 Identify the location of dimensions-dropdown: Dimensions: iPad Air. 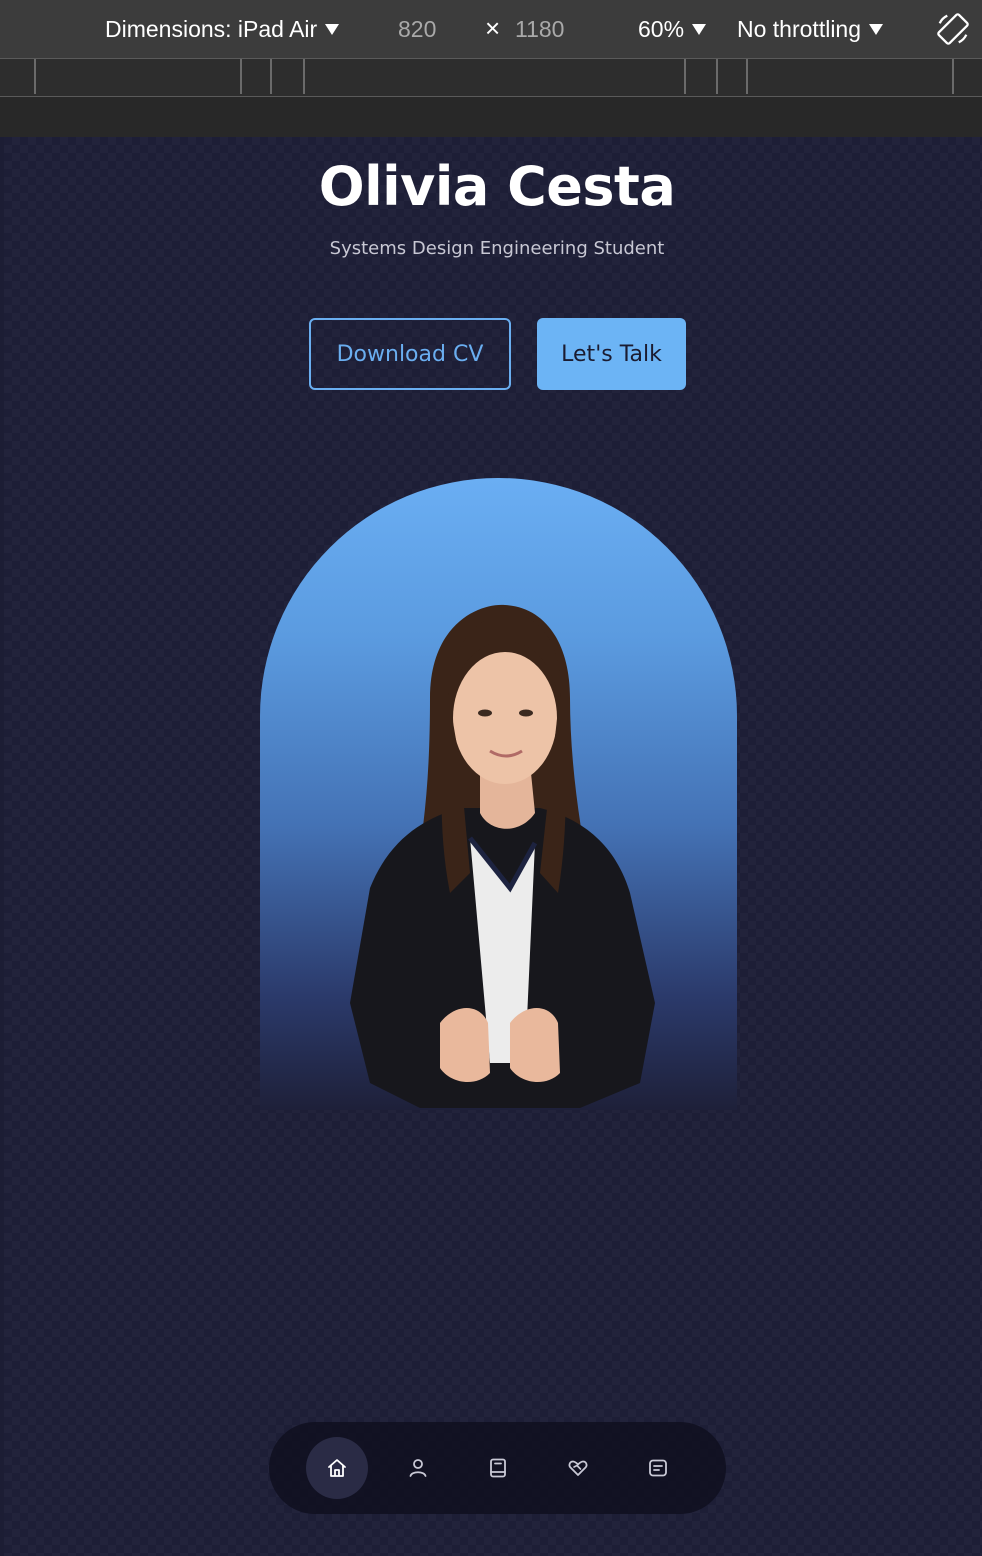
(222, 29).